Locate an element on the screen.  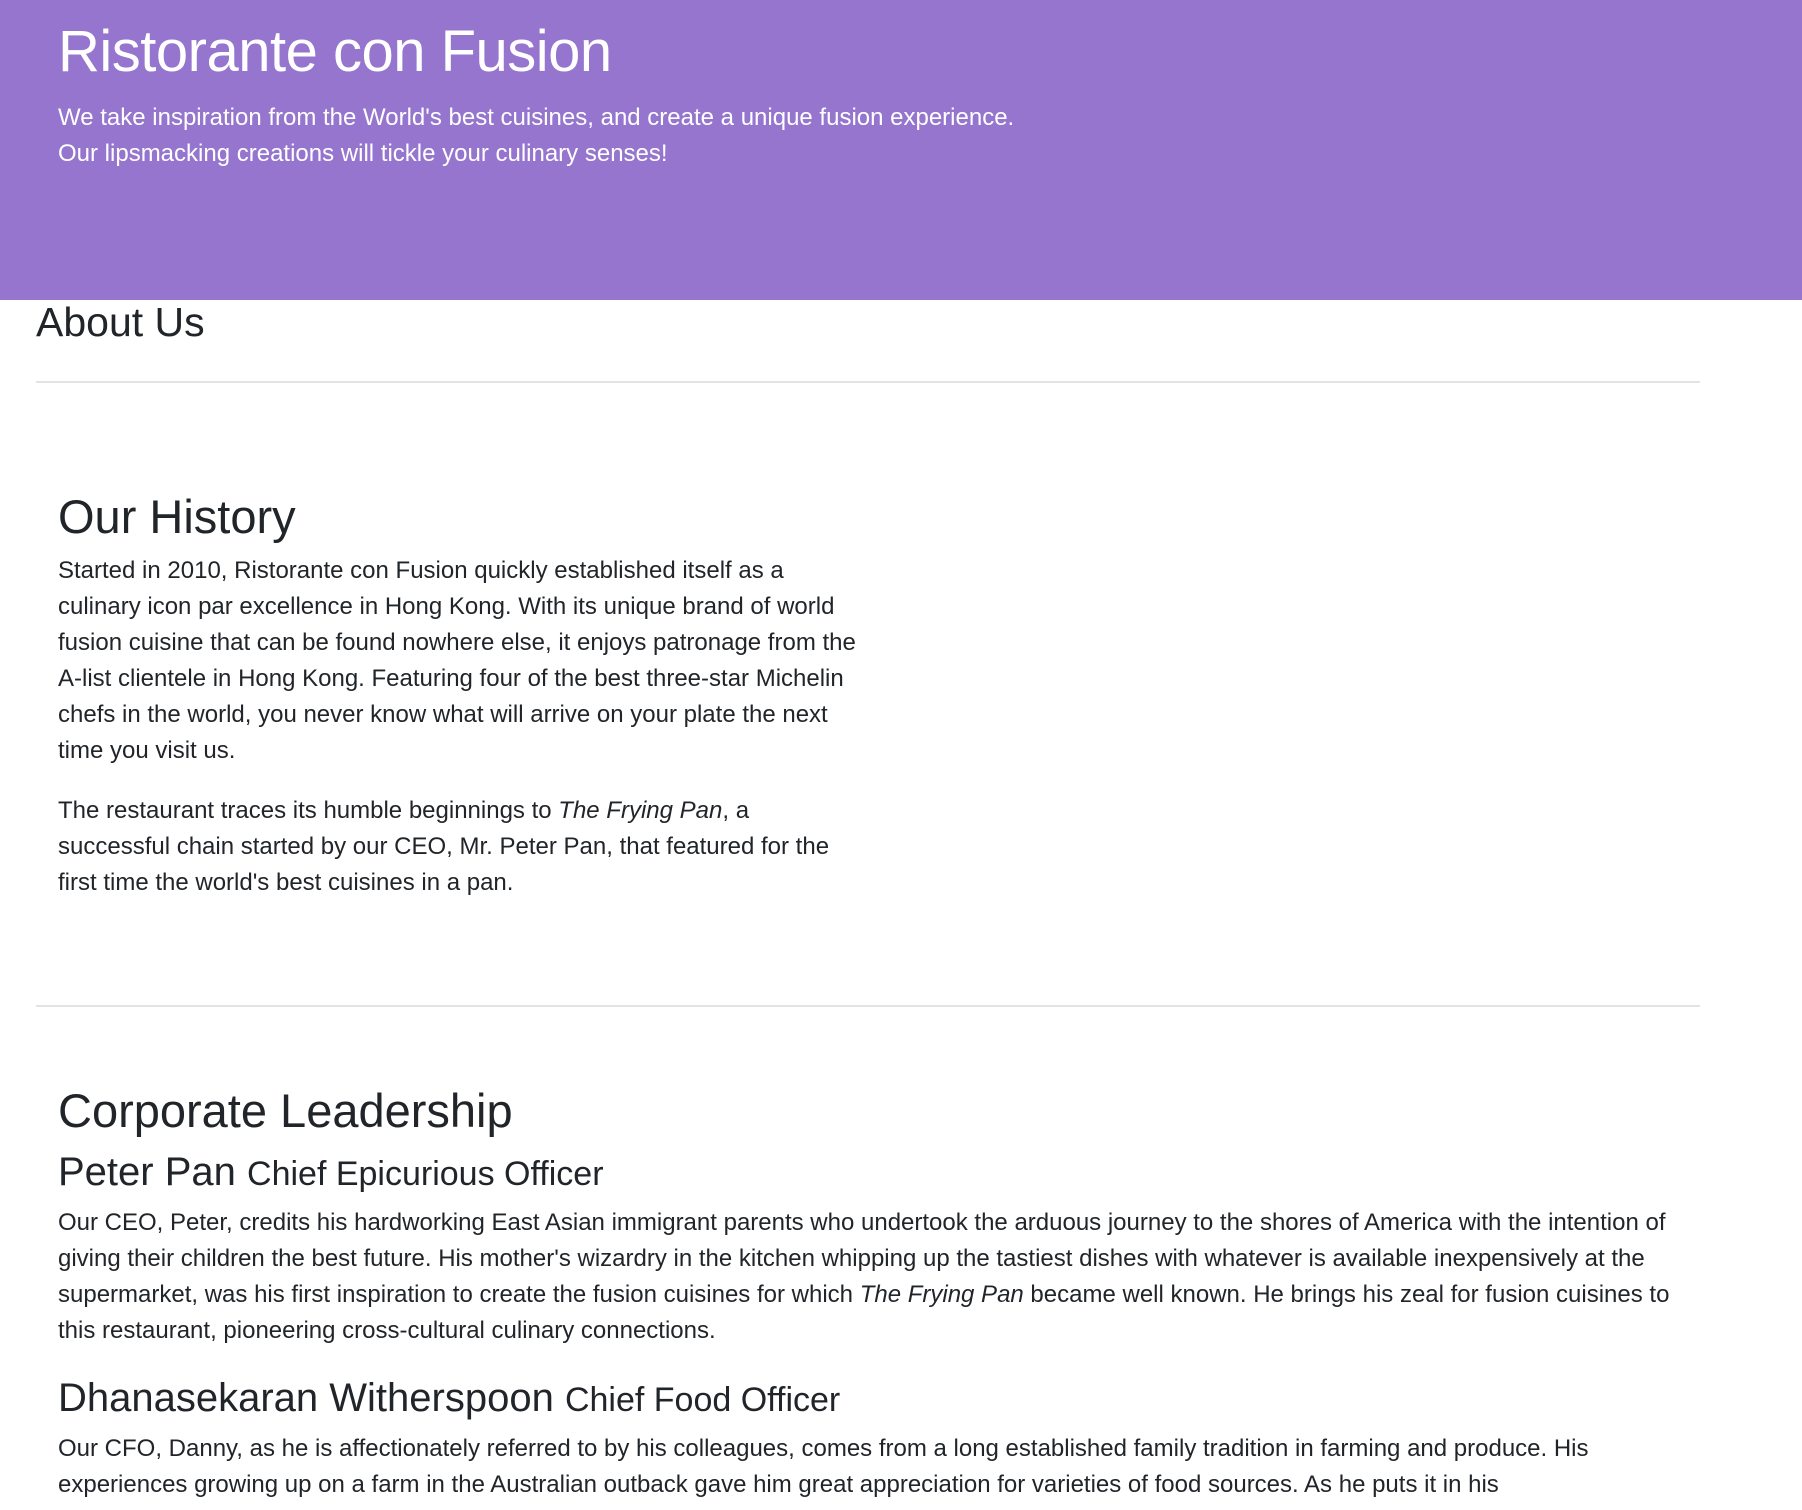
restaurant-title: Ristorante con Fusion is located at coordinates (335, 51).